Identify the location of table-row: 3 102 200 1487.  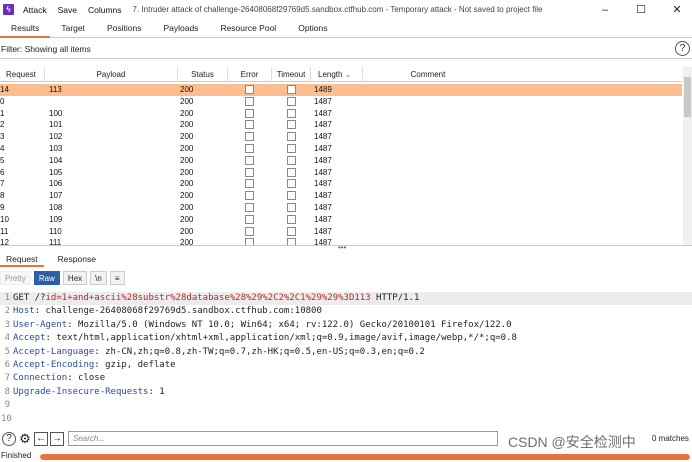
(341, 137).